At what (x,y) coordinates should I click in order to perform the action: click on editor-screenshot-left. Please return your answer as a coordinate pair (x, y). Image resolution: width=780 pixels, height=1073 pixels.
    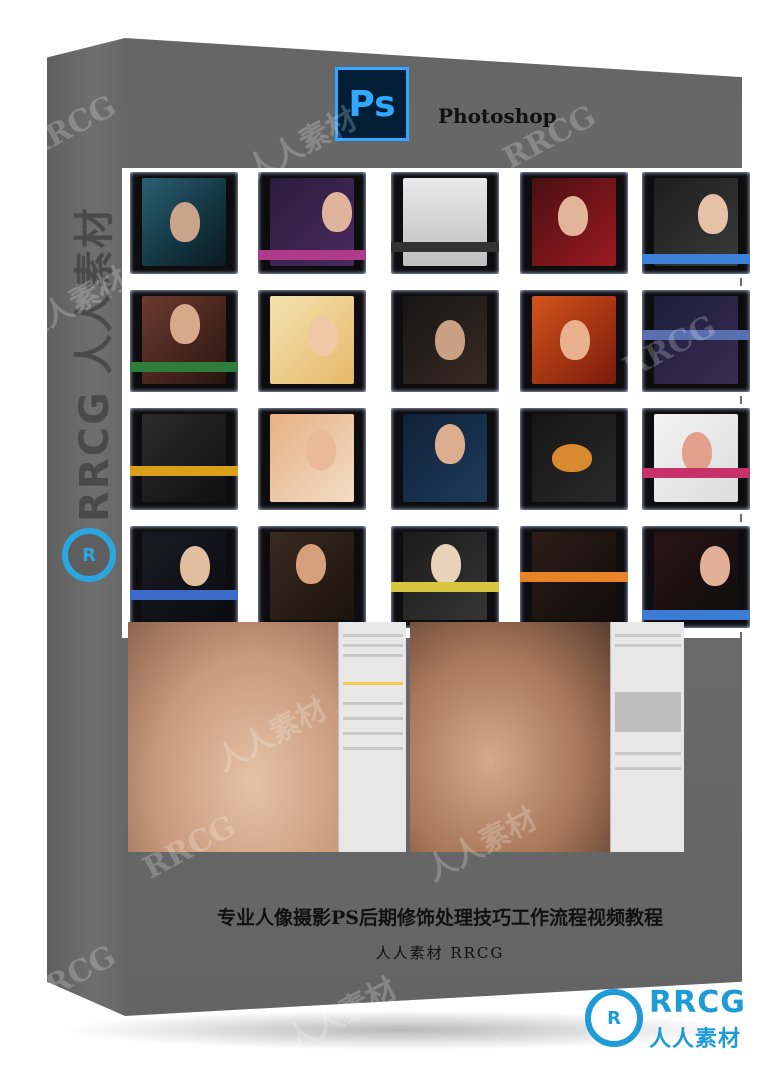
    Looking at the image, I should click on (267, 737).